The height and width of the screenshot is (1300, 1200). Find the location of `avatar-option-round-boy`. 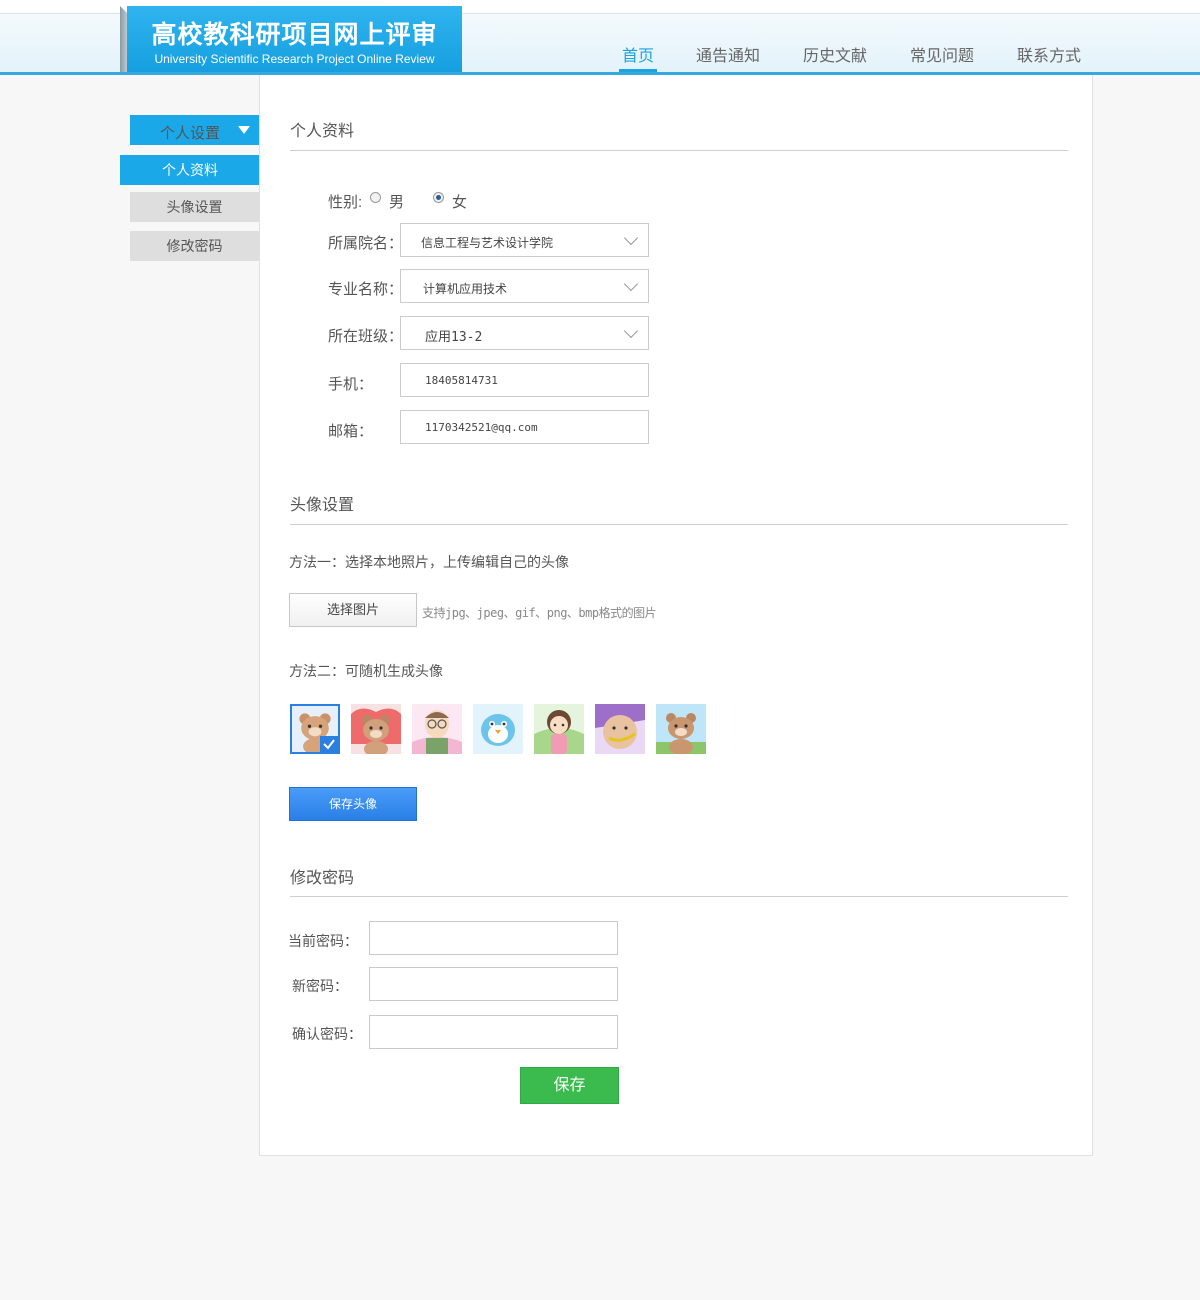

avatar-option-round-boy is located at coordinates (620, 729).